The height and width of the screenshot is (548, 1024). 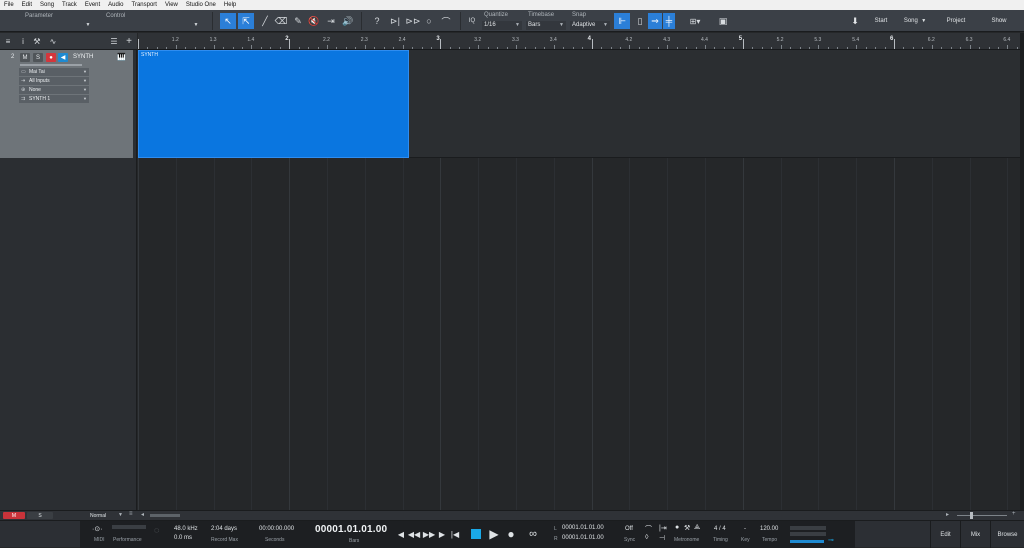 What do you see at coordinates (63, 57) in the screenshot?
I see `monitor-button: ◀` at bounding box center [63, 57].